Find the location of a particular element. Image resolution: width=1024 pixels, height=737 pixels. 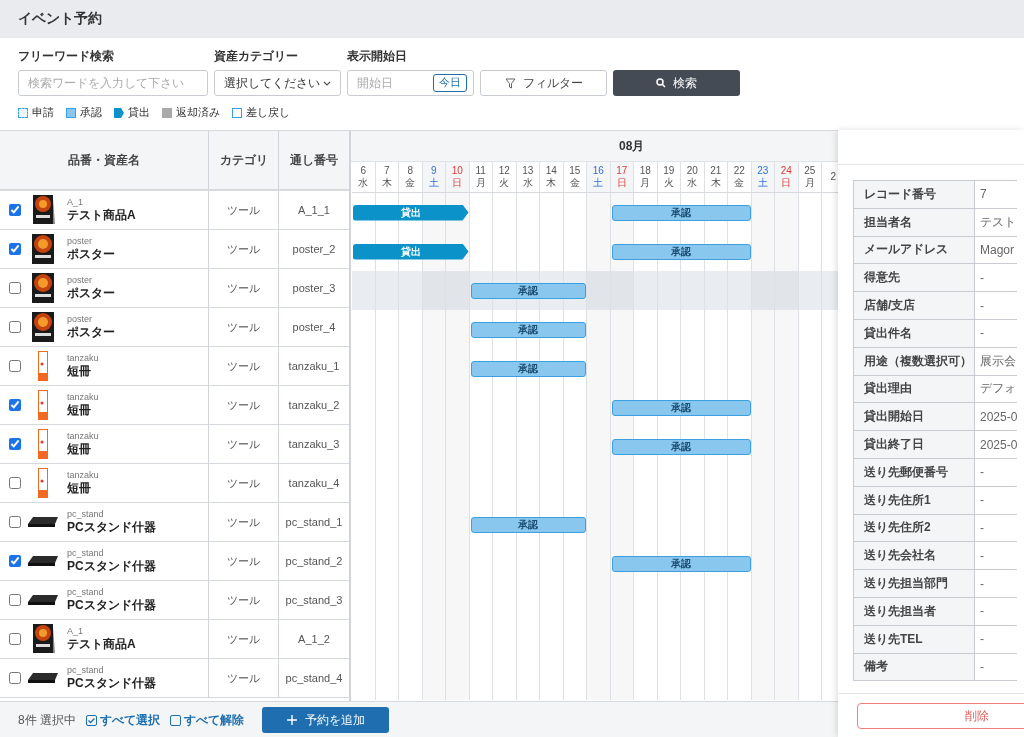

select-all-link: すべて選択 is located at coordinates (123, 720).